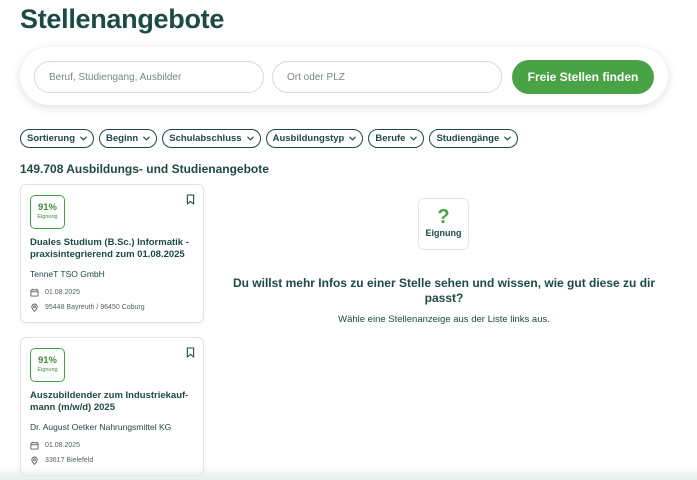 This screenshot has width=697, height=480. I want to click on filter-ausbildungstyp: Ausbildungstyp, so click(314, 138).